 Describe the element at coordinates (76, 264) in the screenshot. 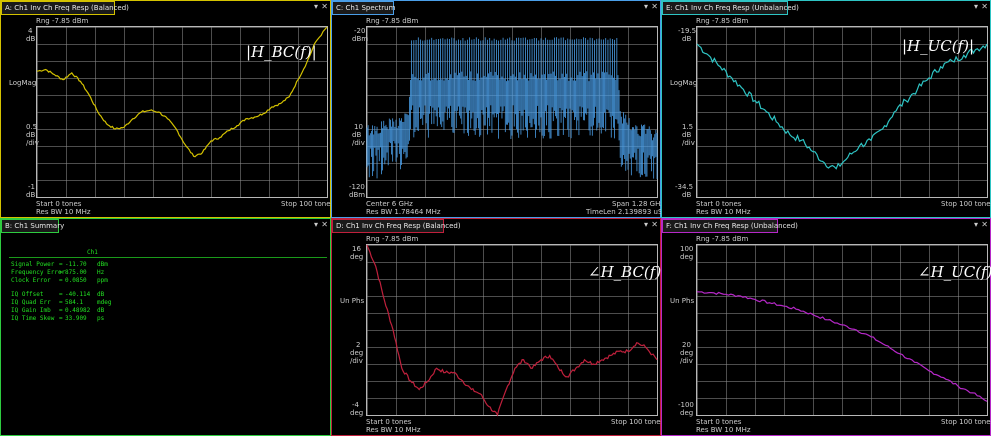

I see `summary-row-value: -11.70` at that location.